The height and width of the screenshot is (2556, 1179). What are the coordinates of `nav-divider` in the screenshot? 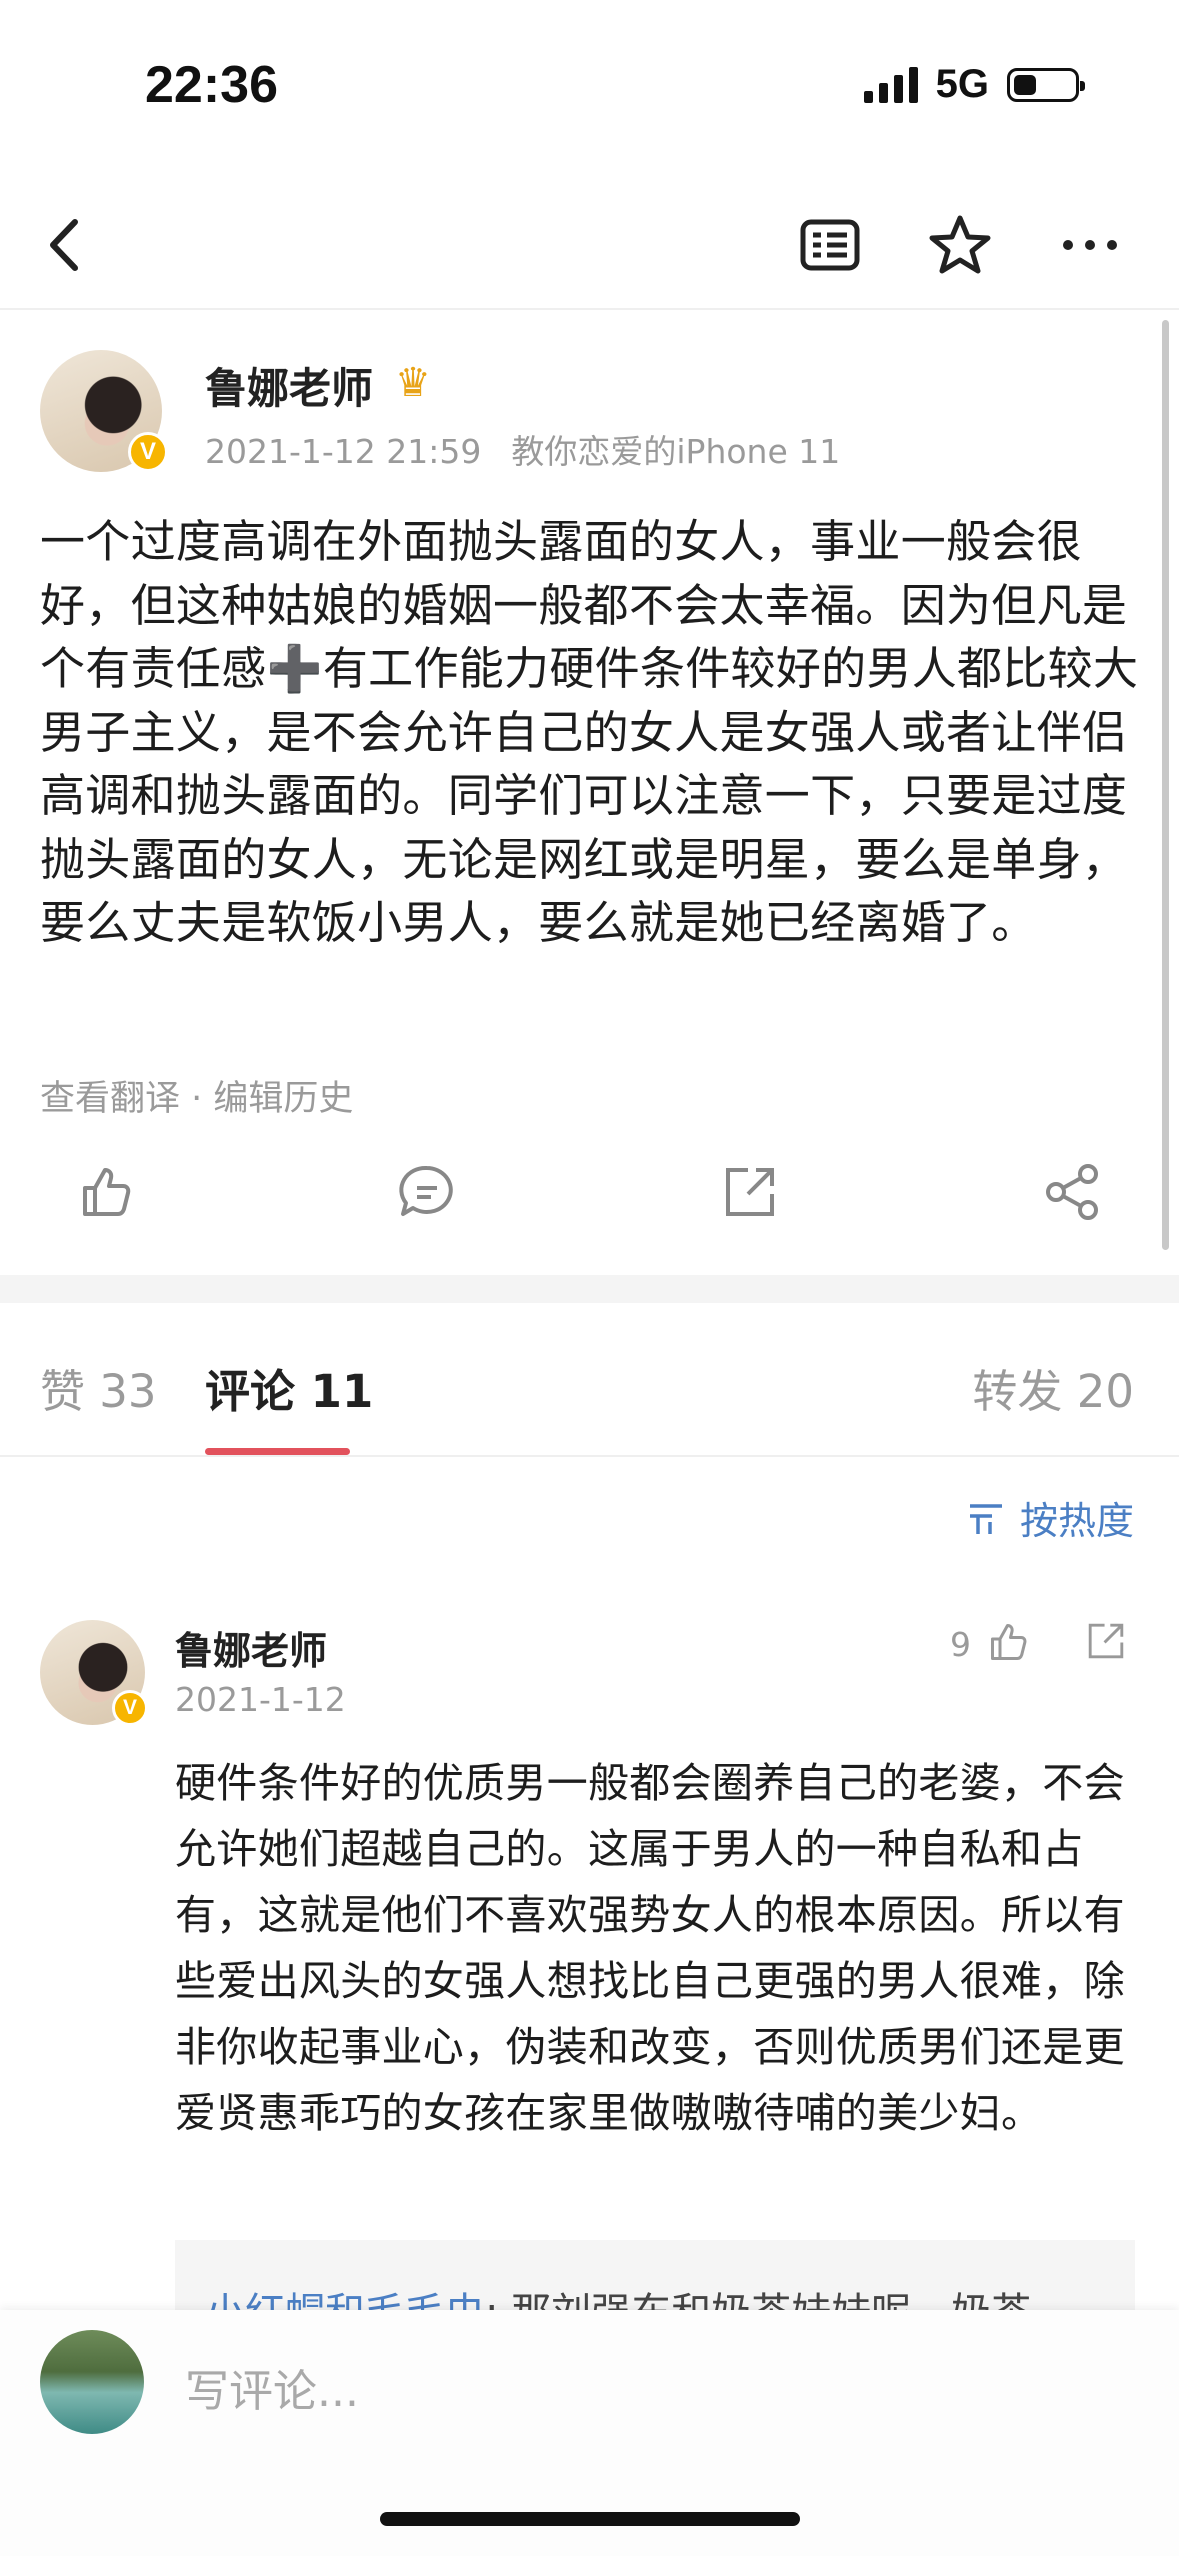 It's located at (589, 309).